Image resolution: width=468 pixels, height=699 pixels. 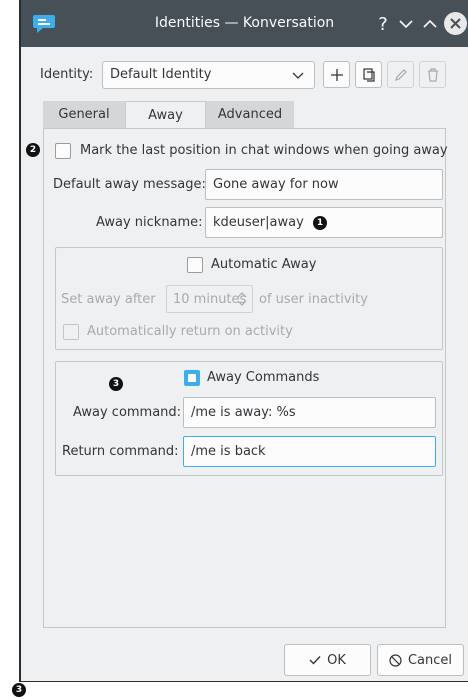 I want to click on automatic-away-title: Automatic Away, so click(x=264, y=264).